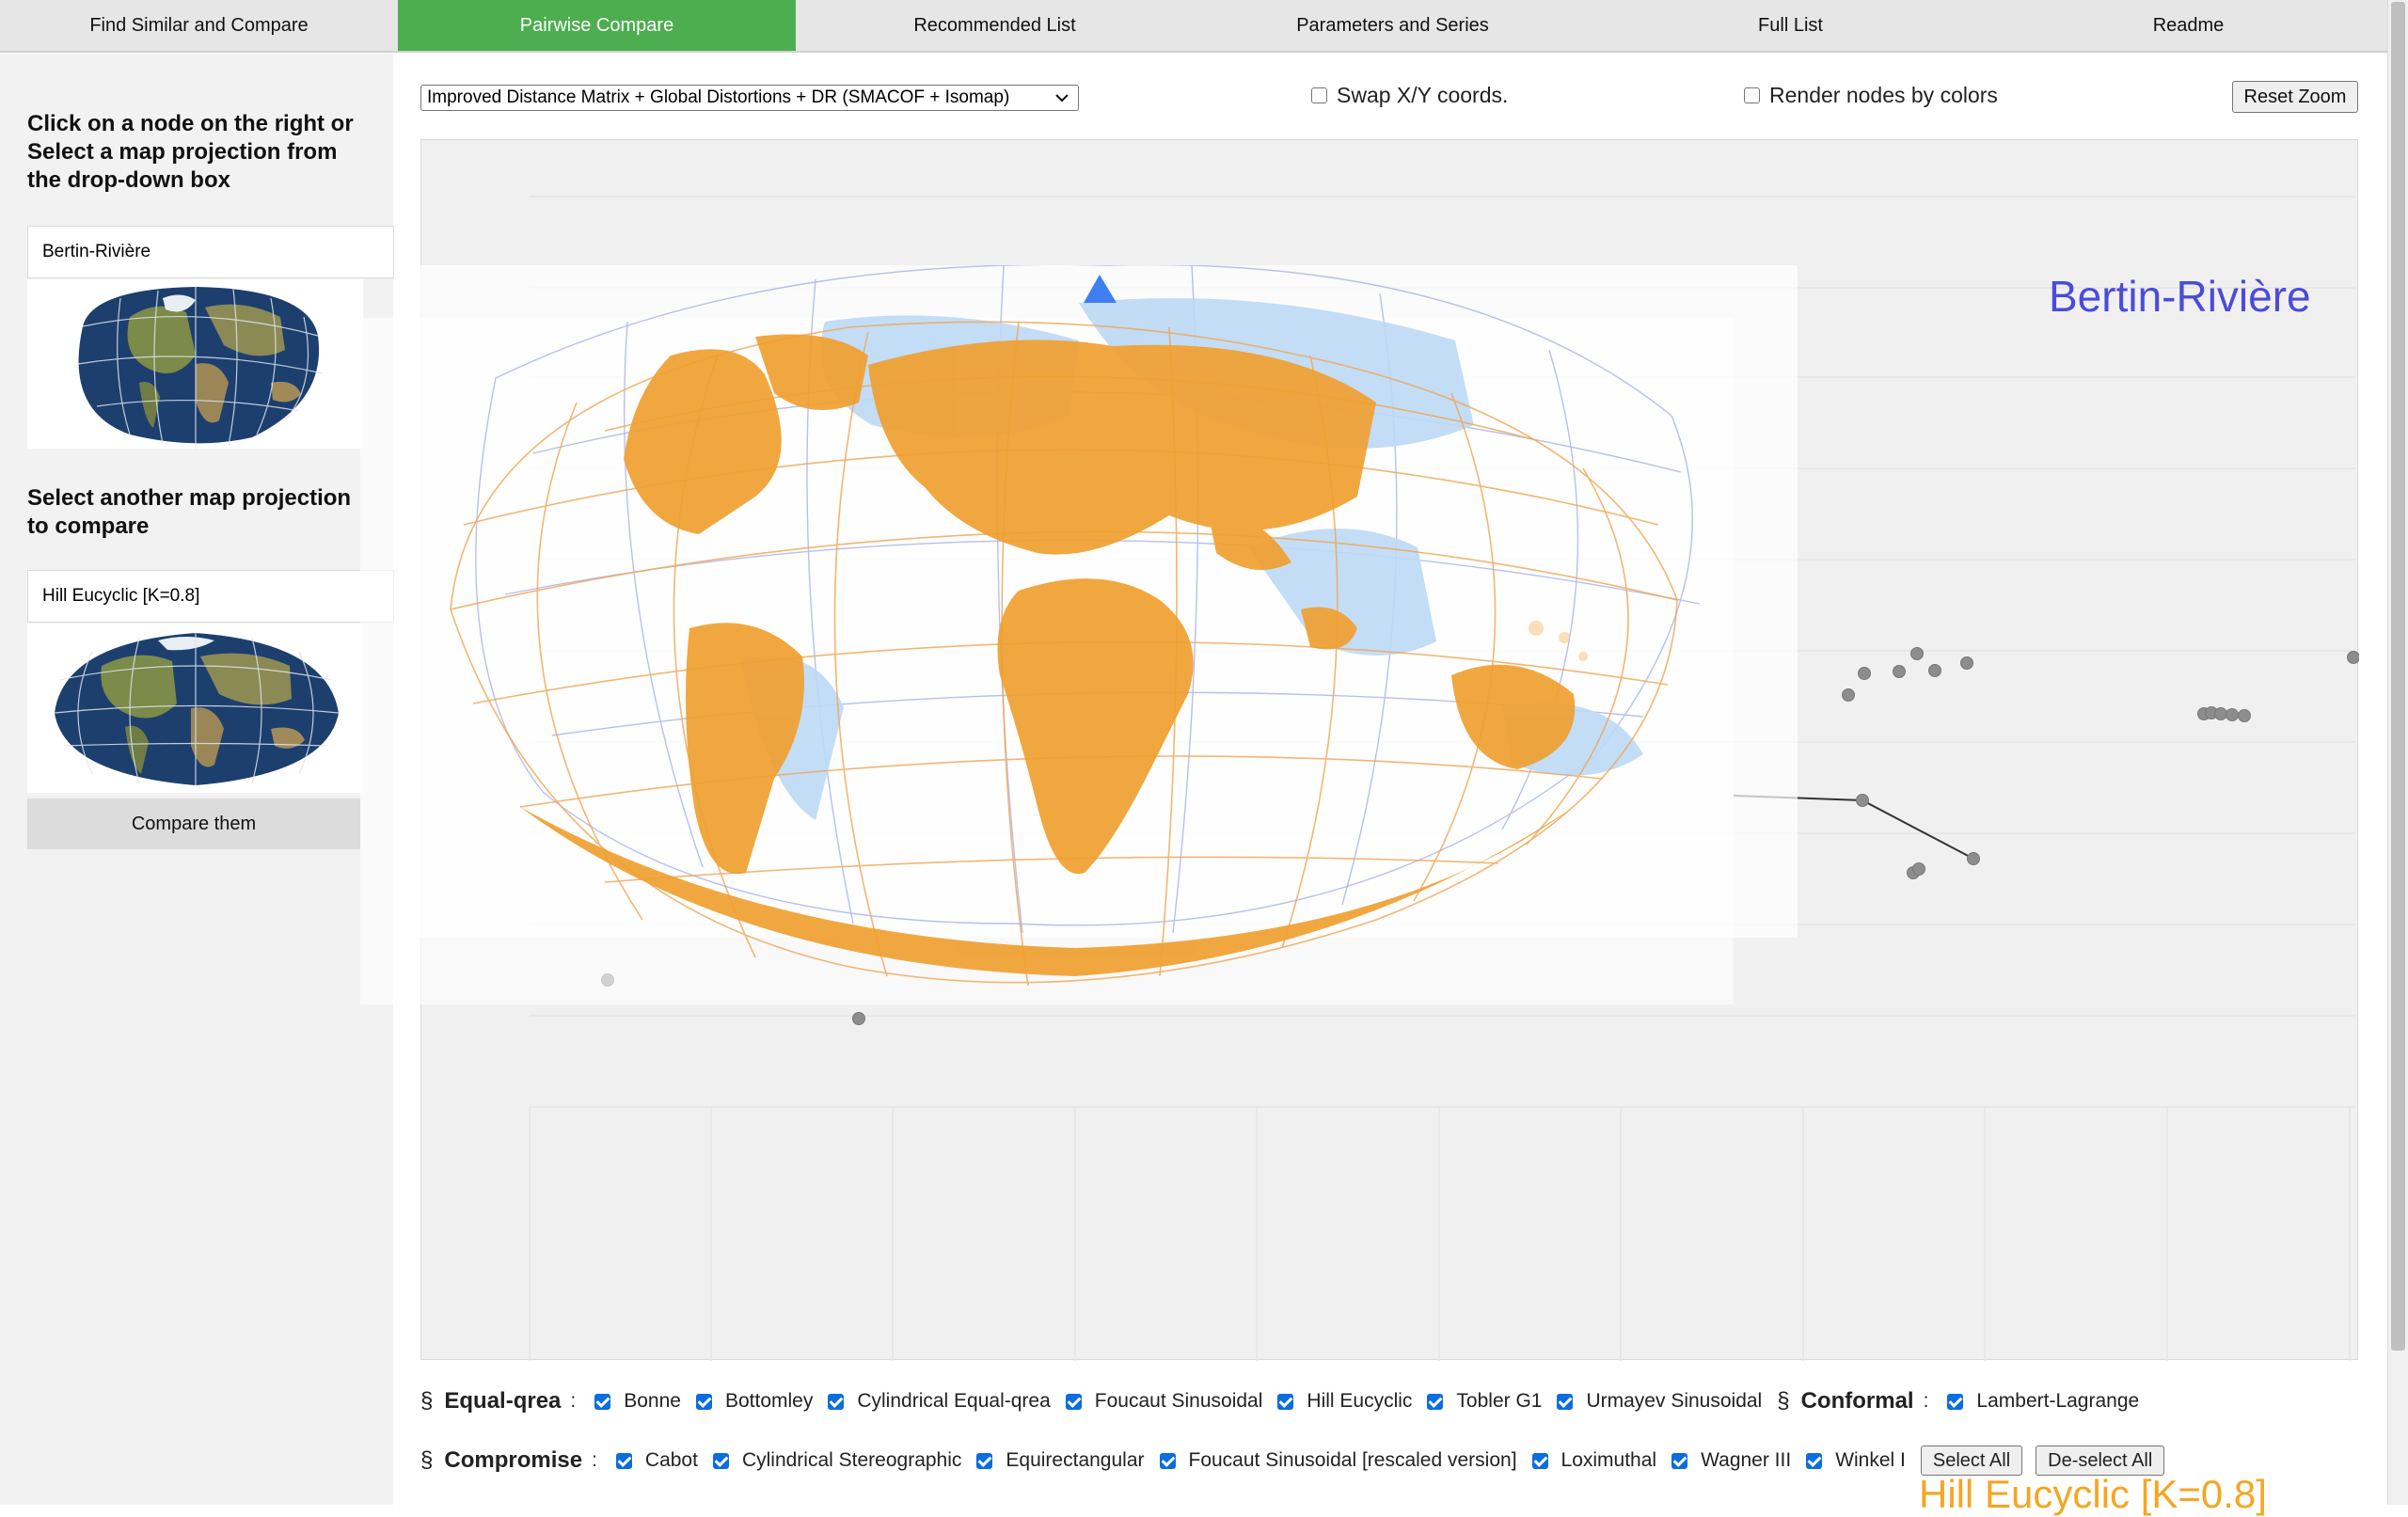 The image size is (2408, 1517). I want to click on projection-a-label: Bertin-Rivière, so click(2180, 296).